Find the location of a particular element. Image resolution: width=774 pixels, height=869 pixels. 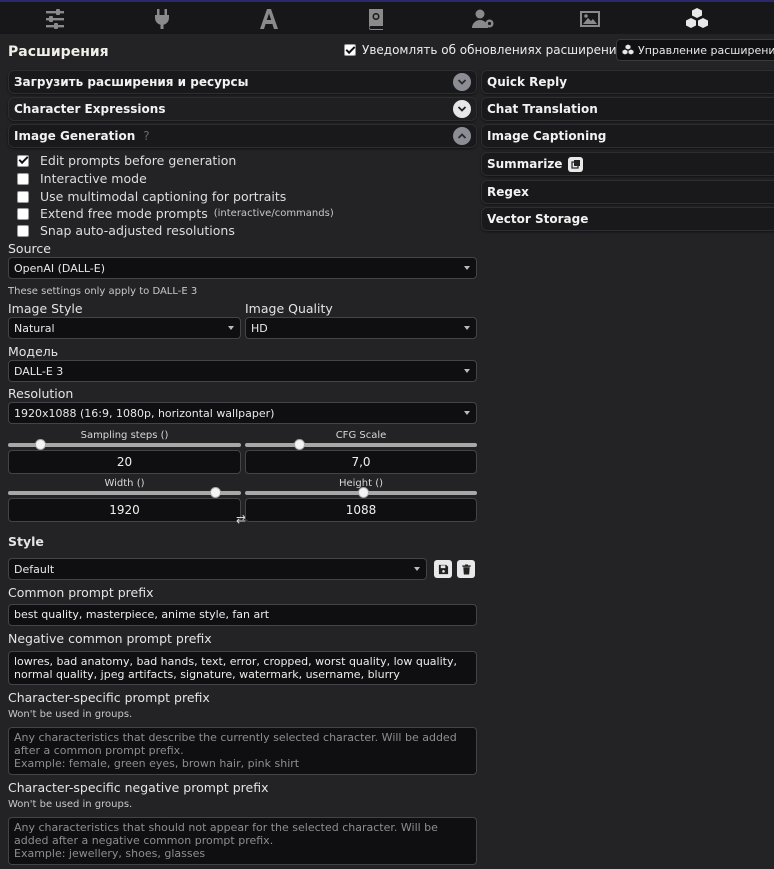

source-select: OpenAI (DALL-E) is located at coordinates (242, 268).